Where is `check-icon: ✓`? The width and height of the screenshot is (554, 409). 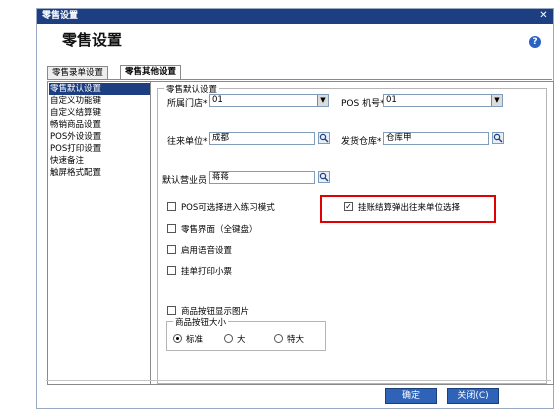 check-icon: ✓ is located at coordinates (348, 206).